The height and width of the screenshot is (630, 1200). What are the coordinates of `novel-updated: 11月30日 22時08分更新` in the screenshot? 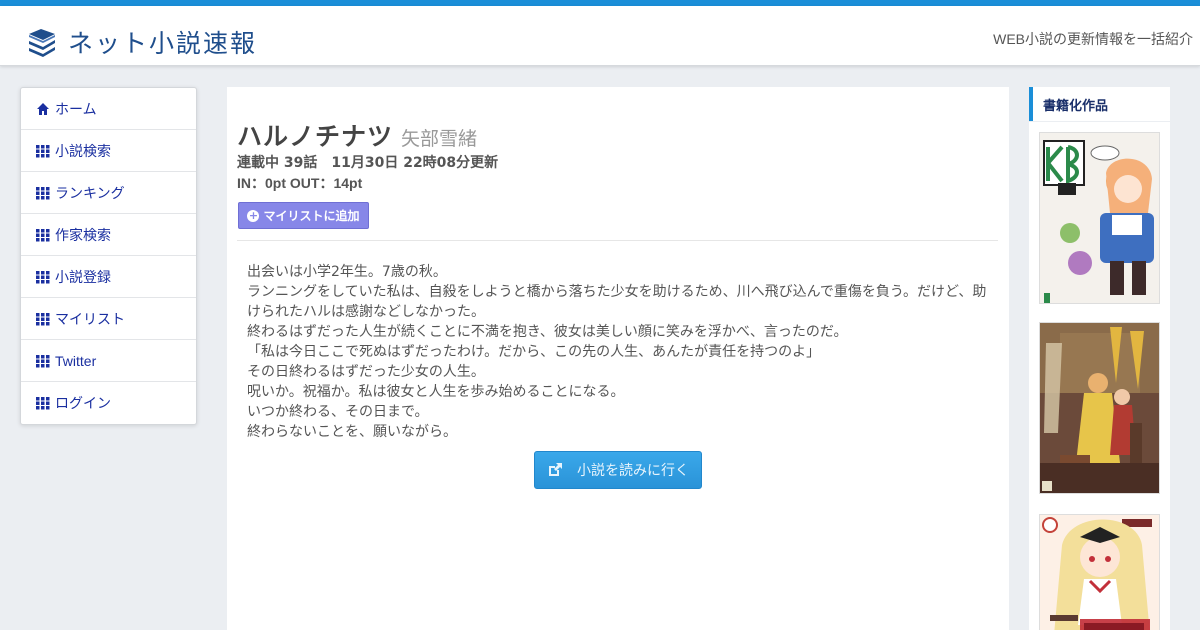 It's located at (415, 163).